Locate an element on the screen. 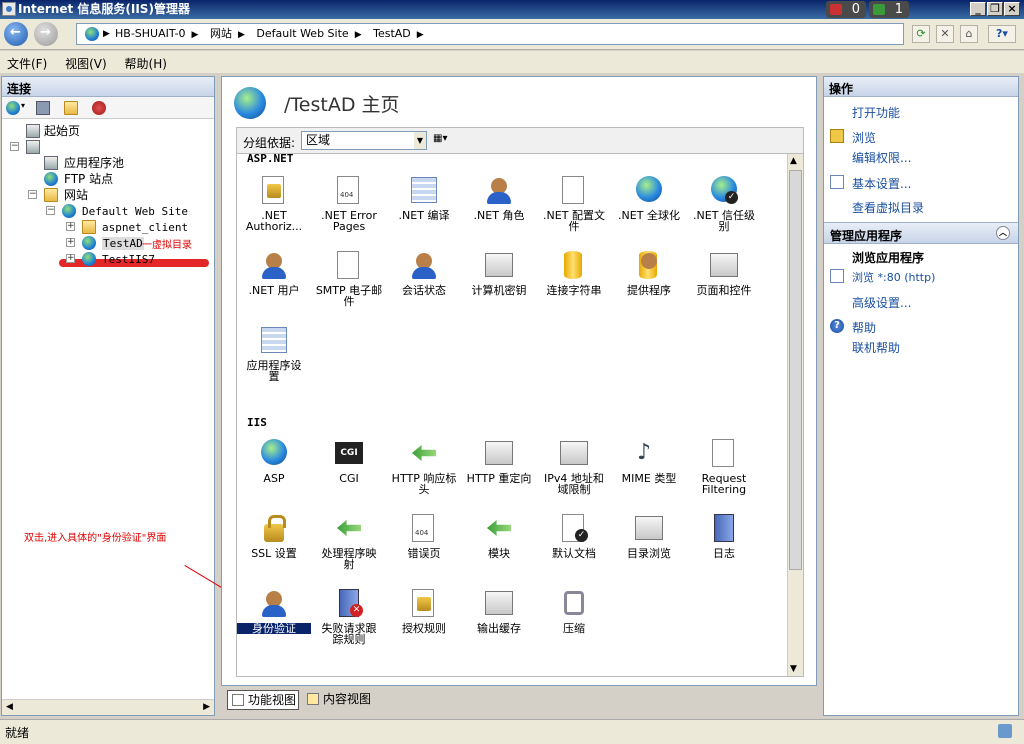  menu-file: 文件(F) is located at coordinates (27, 63).